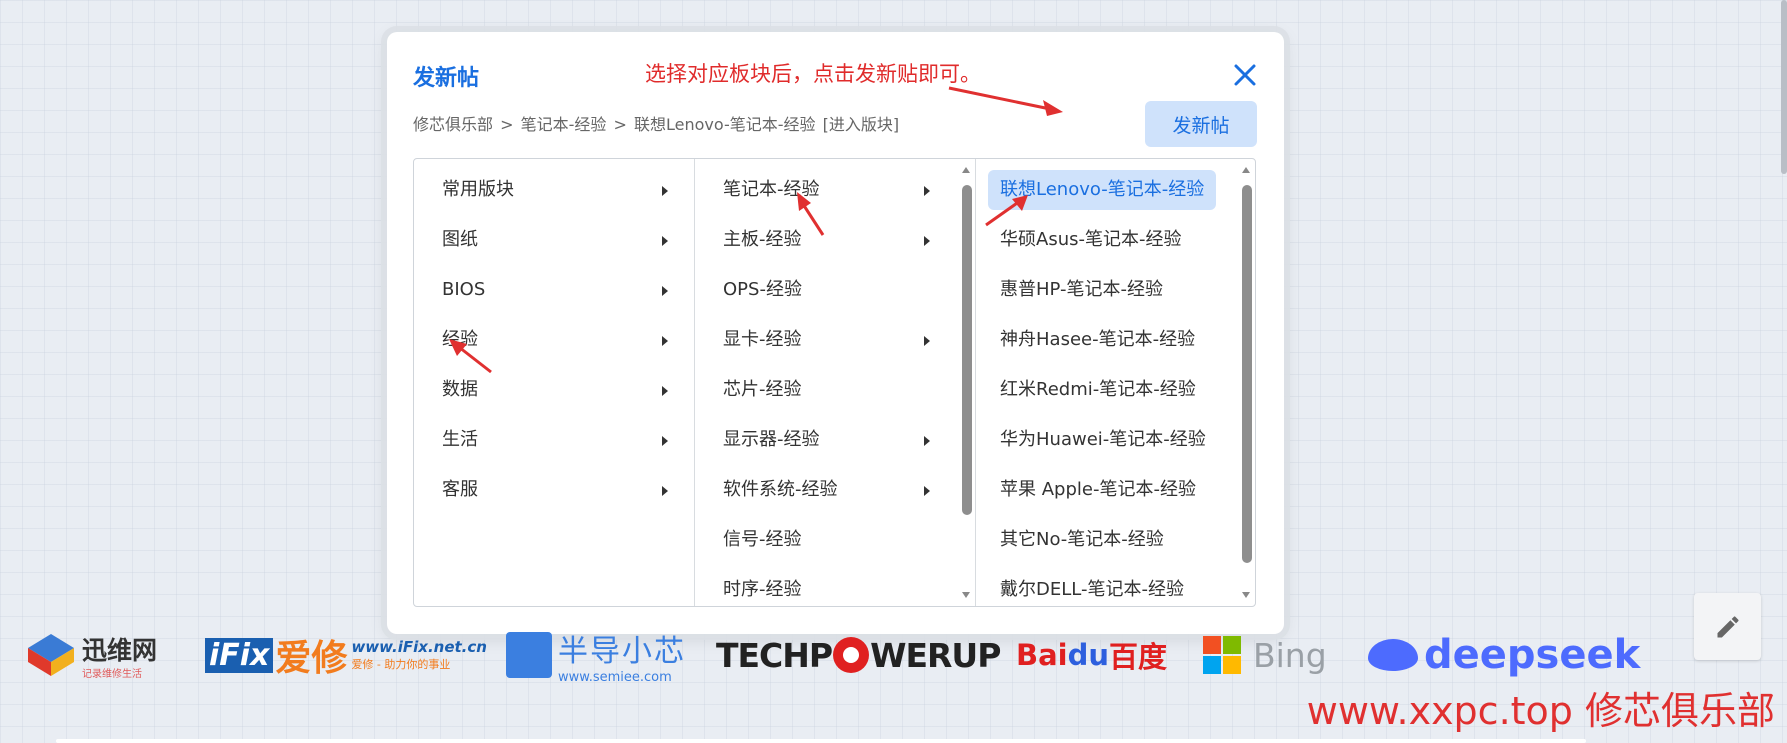 The height and width of the screenshot is (743, 1787). I want to click on forum-item: 神舟Hasee-笔记本-经验, so click(1115, 340).